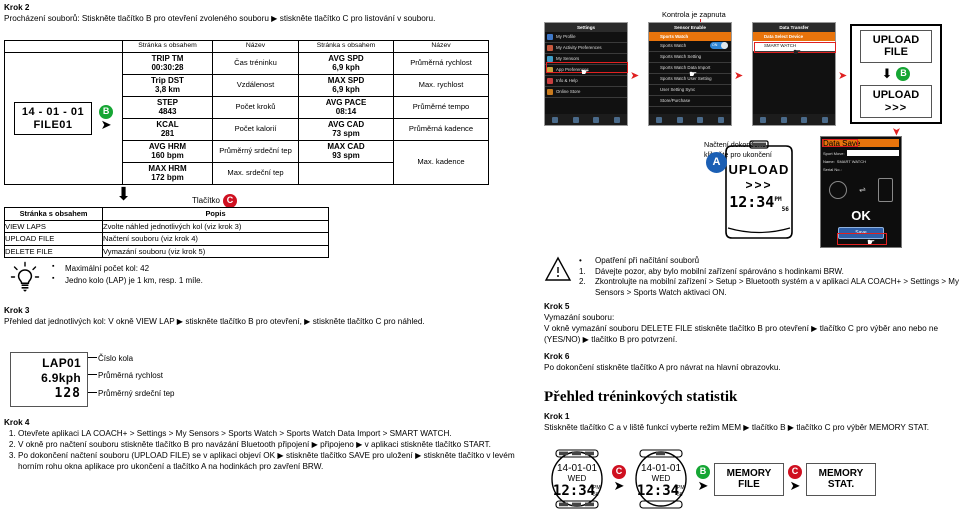 This screenshot has height=520, width=960. I want to click on metric-key: Trip DST 3,8 km, so click(167, 85).